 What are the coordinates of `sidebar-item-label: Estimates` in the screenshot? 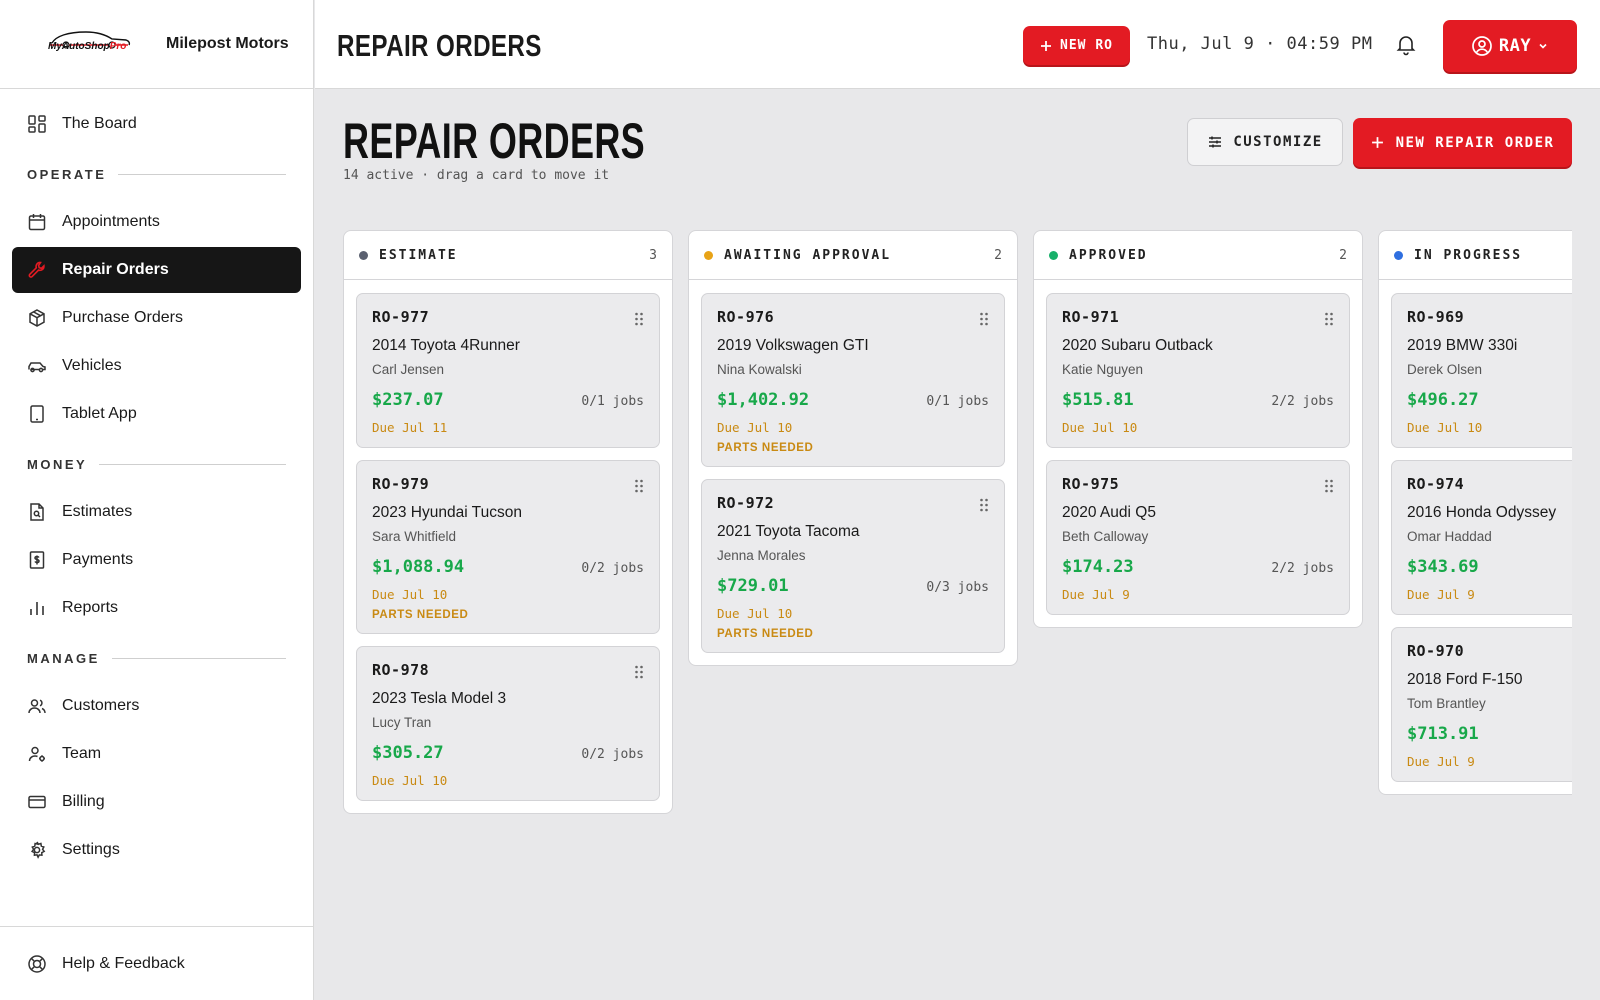 It's located at (97, 511).